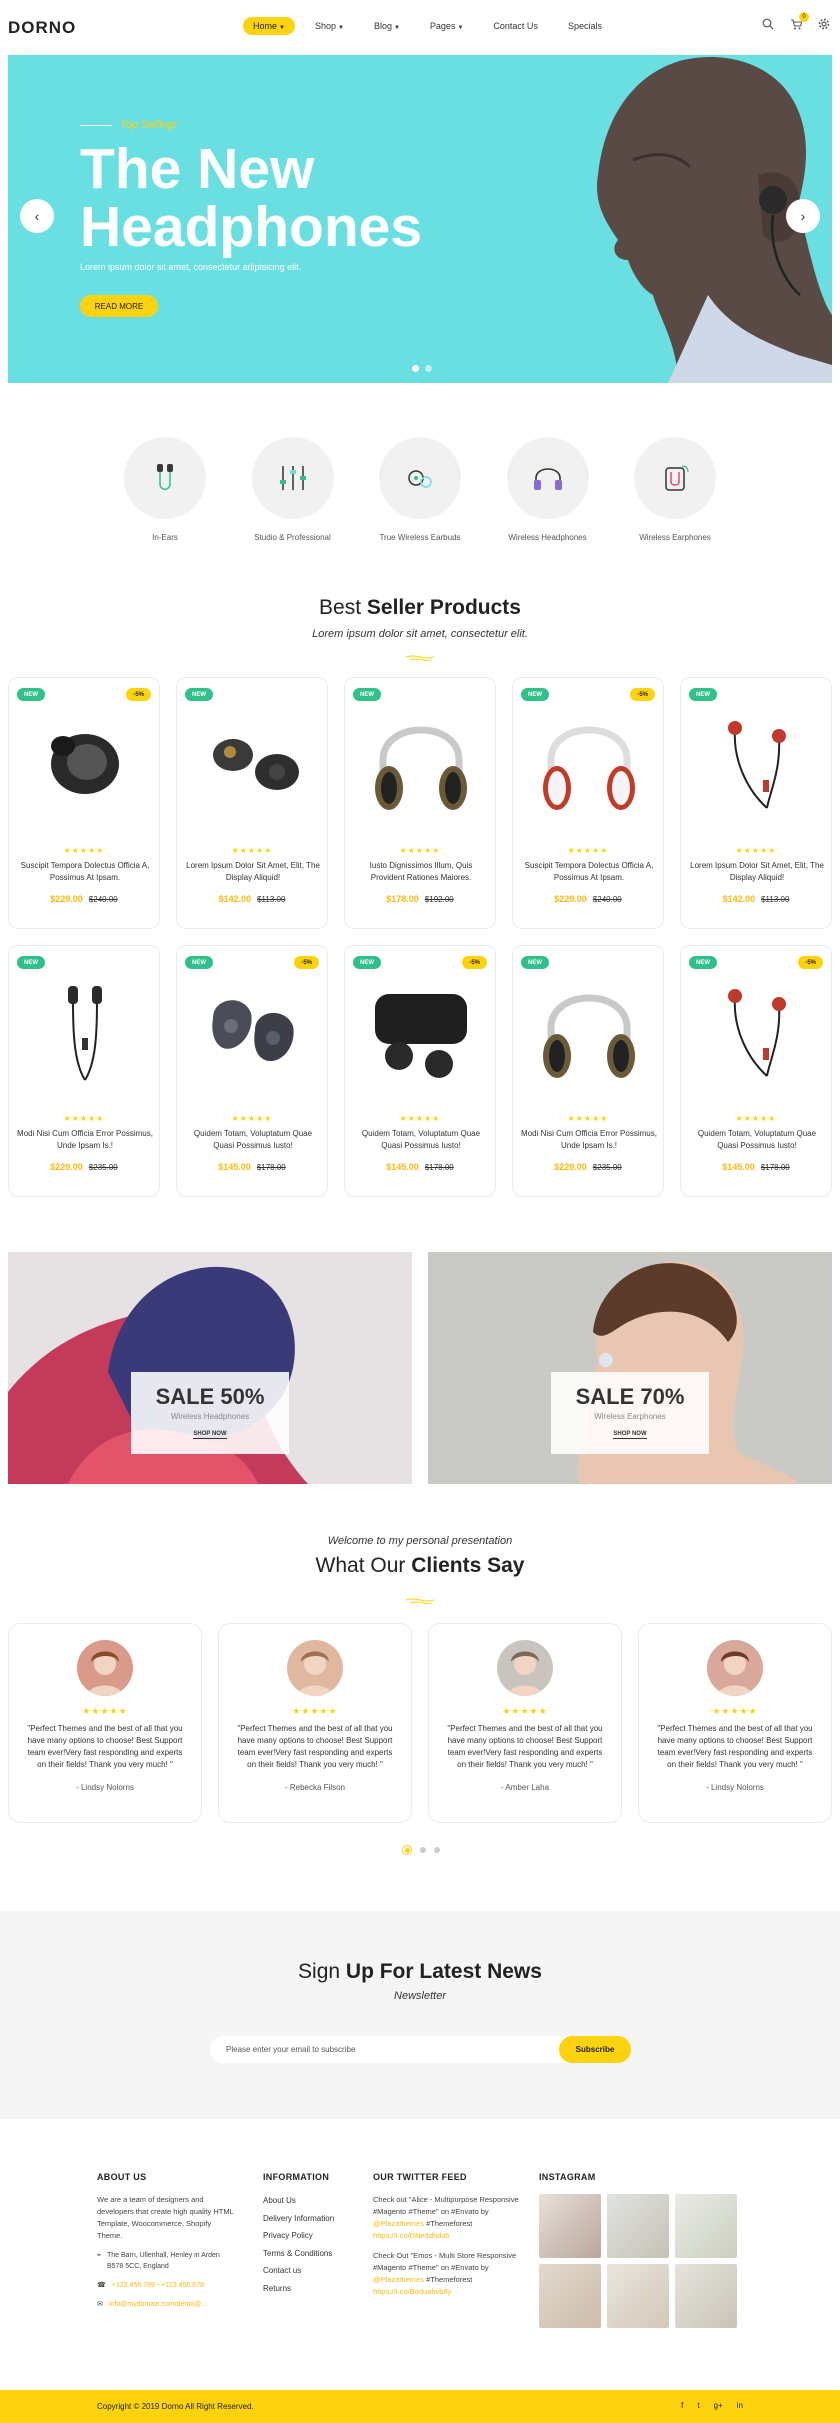 Image resolution: width=840 pixels, height=2423 pixels. I want to click on old-price: $240.00, so click(607, 899).